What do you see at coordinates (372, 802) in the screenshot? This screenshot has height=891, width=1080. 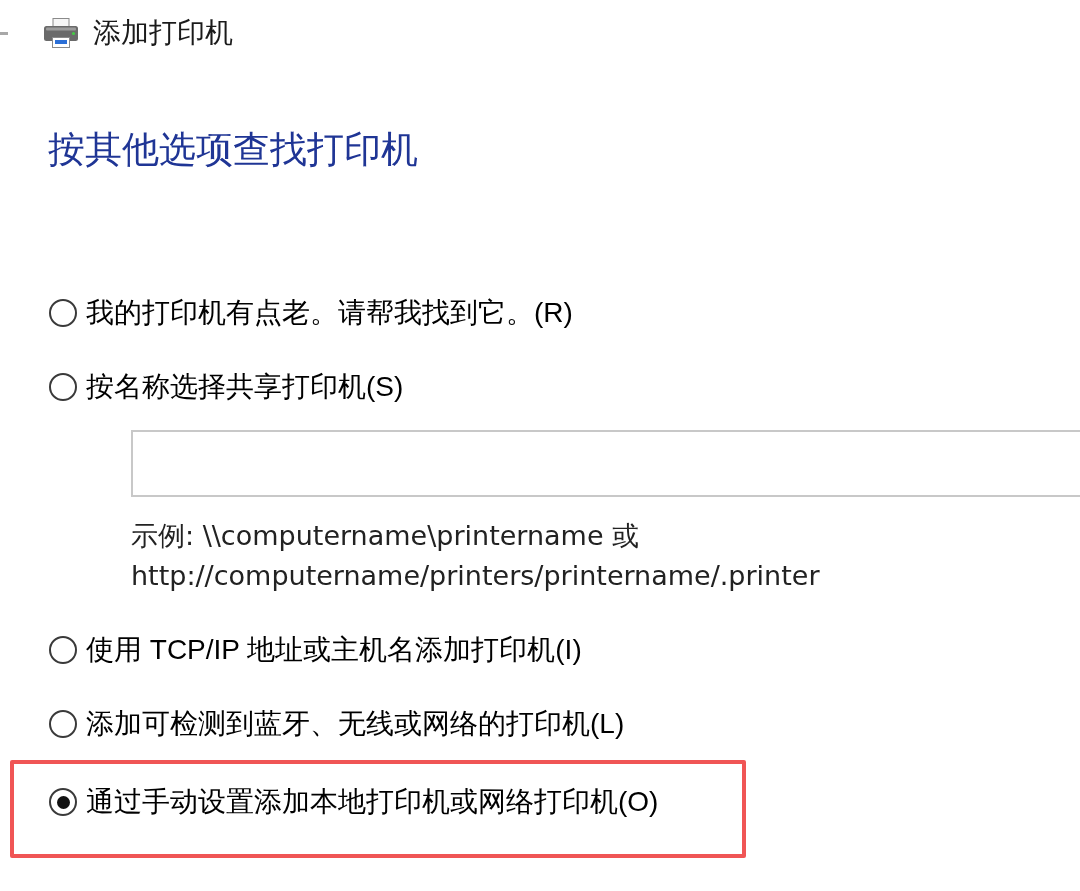 I see `option-label: 通过手动设置添加本地打印机或网络打印机(O)` at bounding box center [372, 802].